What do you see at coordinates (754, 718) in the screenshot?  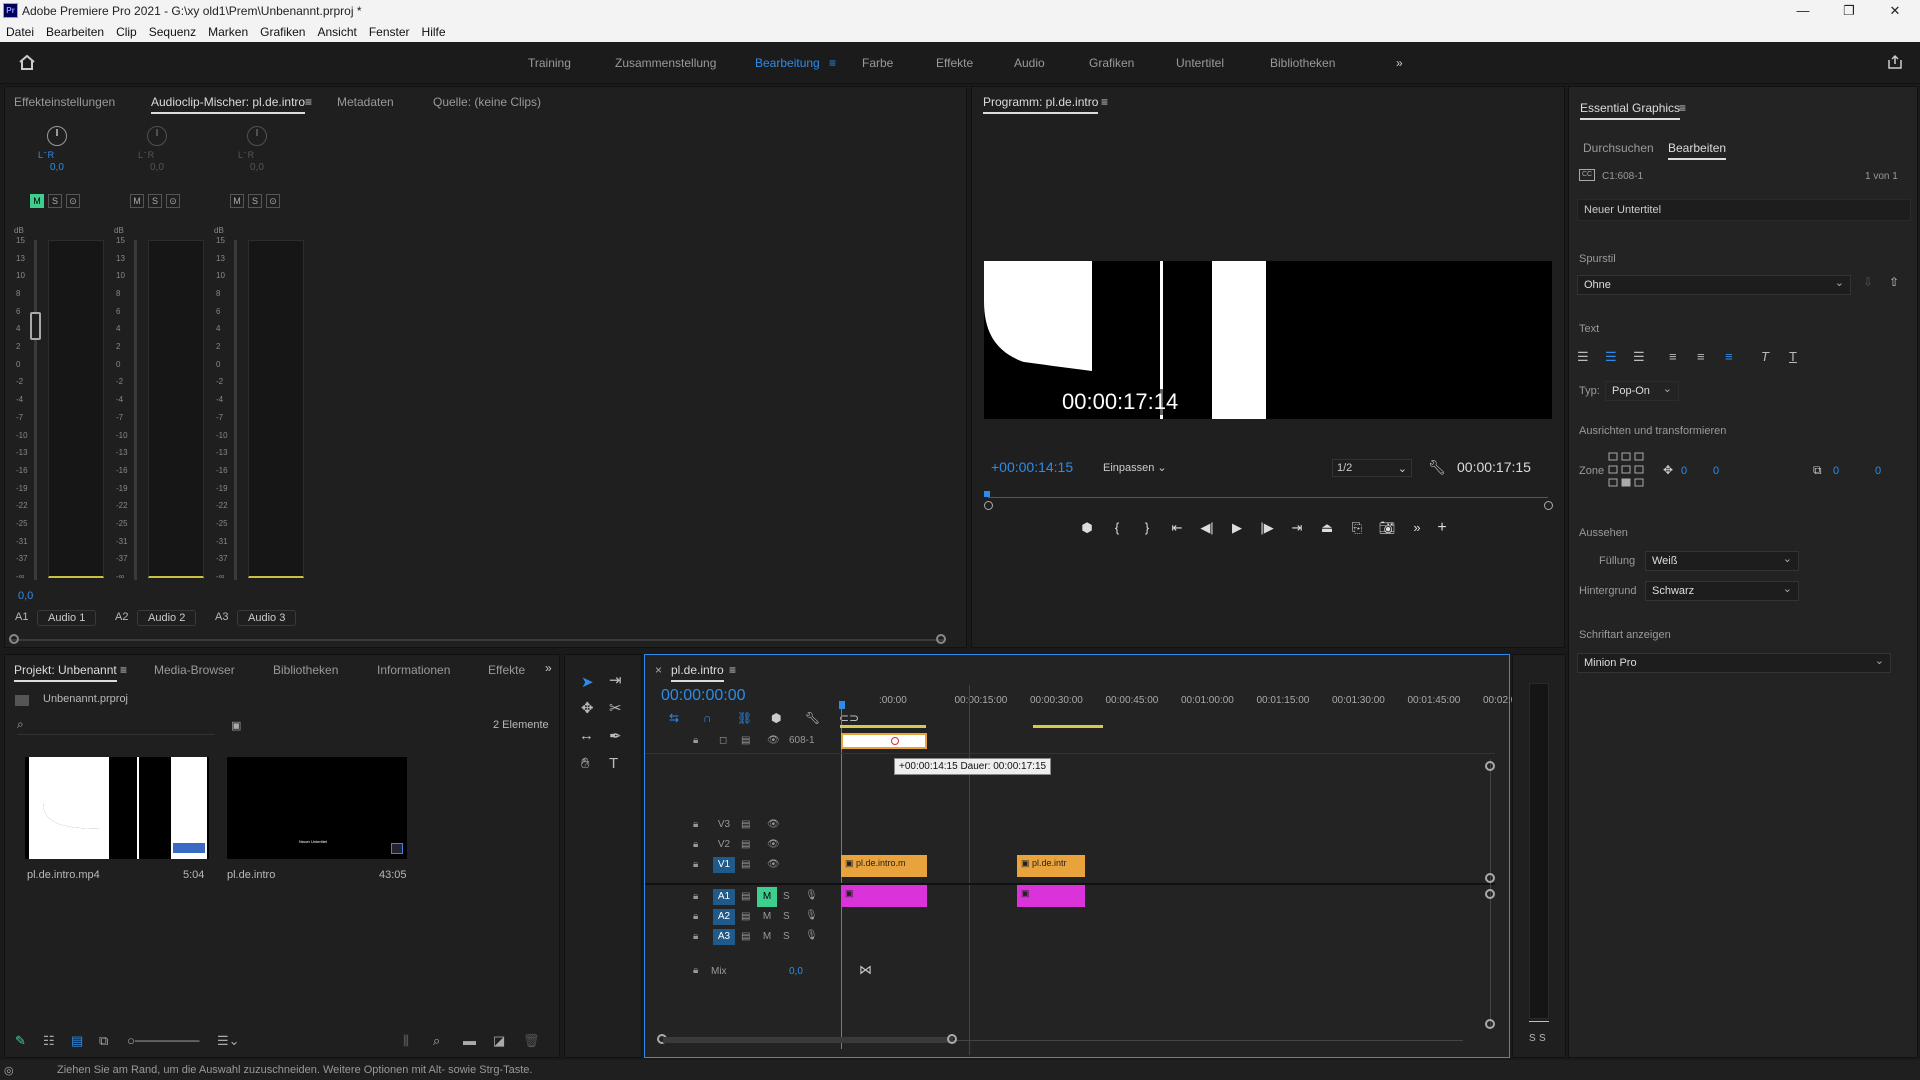 I see `linked-selection-icon: ⛓︎` at bounding box center [754, 718].